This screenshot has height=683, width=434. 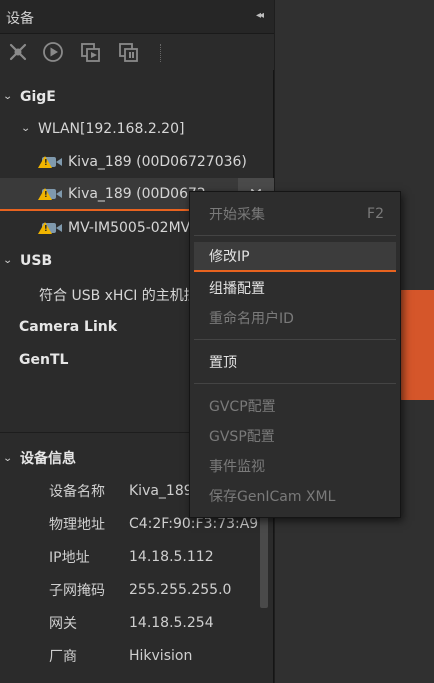 What do you see at coordinates (260, 15) in the screenshot?
I see `collapse-panel-icon: ◂◂` at bounding box center [260, 15].